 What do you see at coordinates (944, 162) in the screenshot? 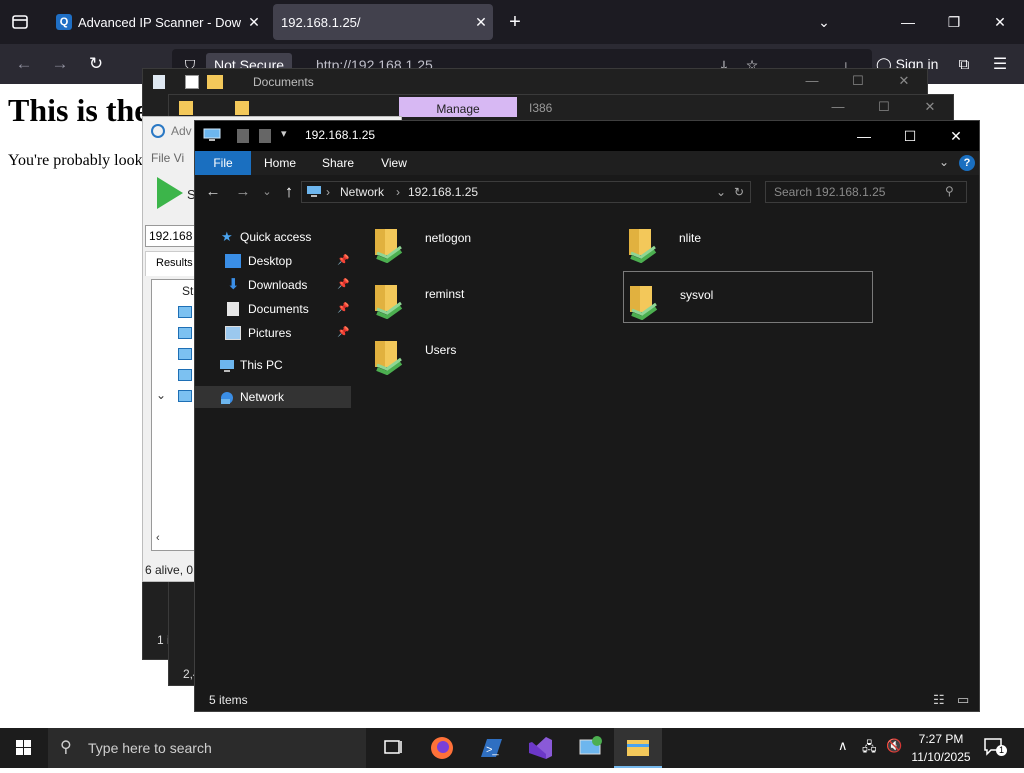
I see `expand-ribbon-icon: ⌄` at bounding box center [944, 162].